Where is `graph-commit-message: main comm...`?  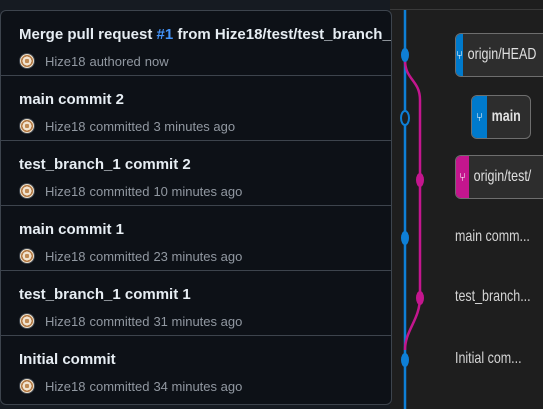 graph-commit-message: main comm... is located at coordinates (492, 237).